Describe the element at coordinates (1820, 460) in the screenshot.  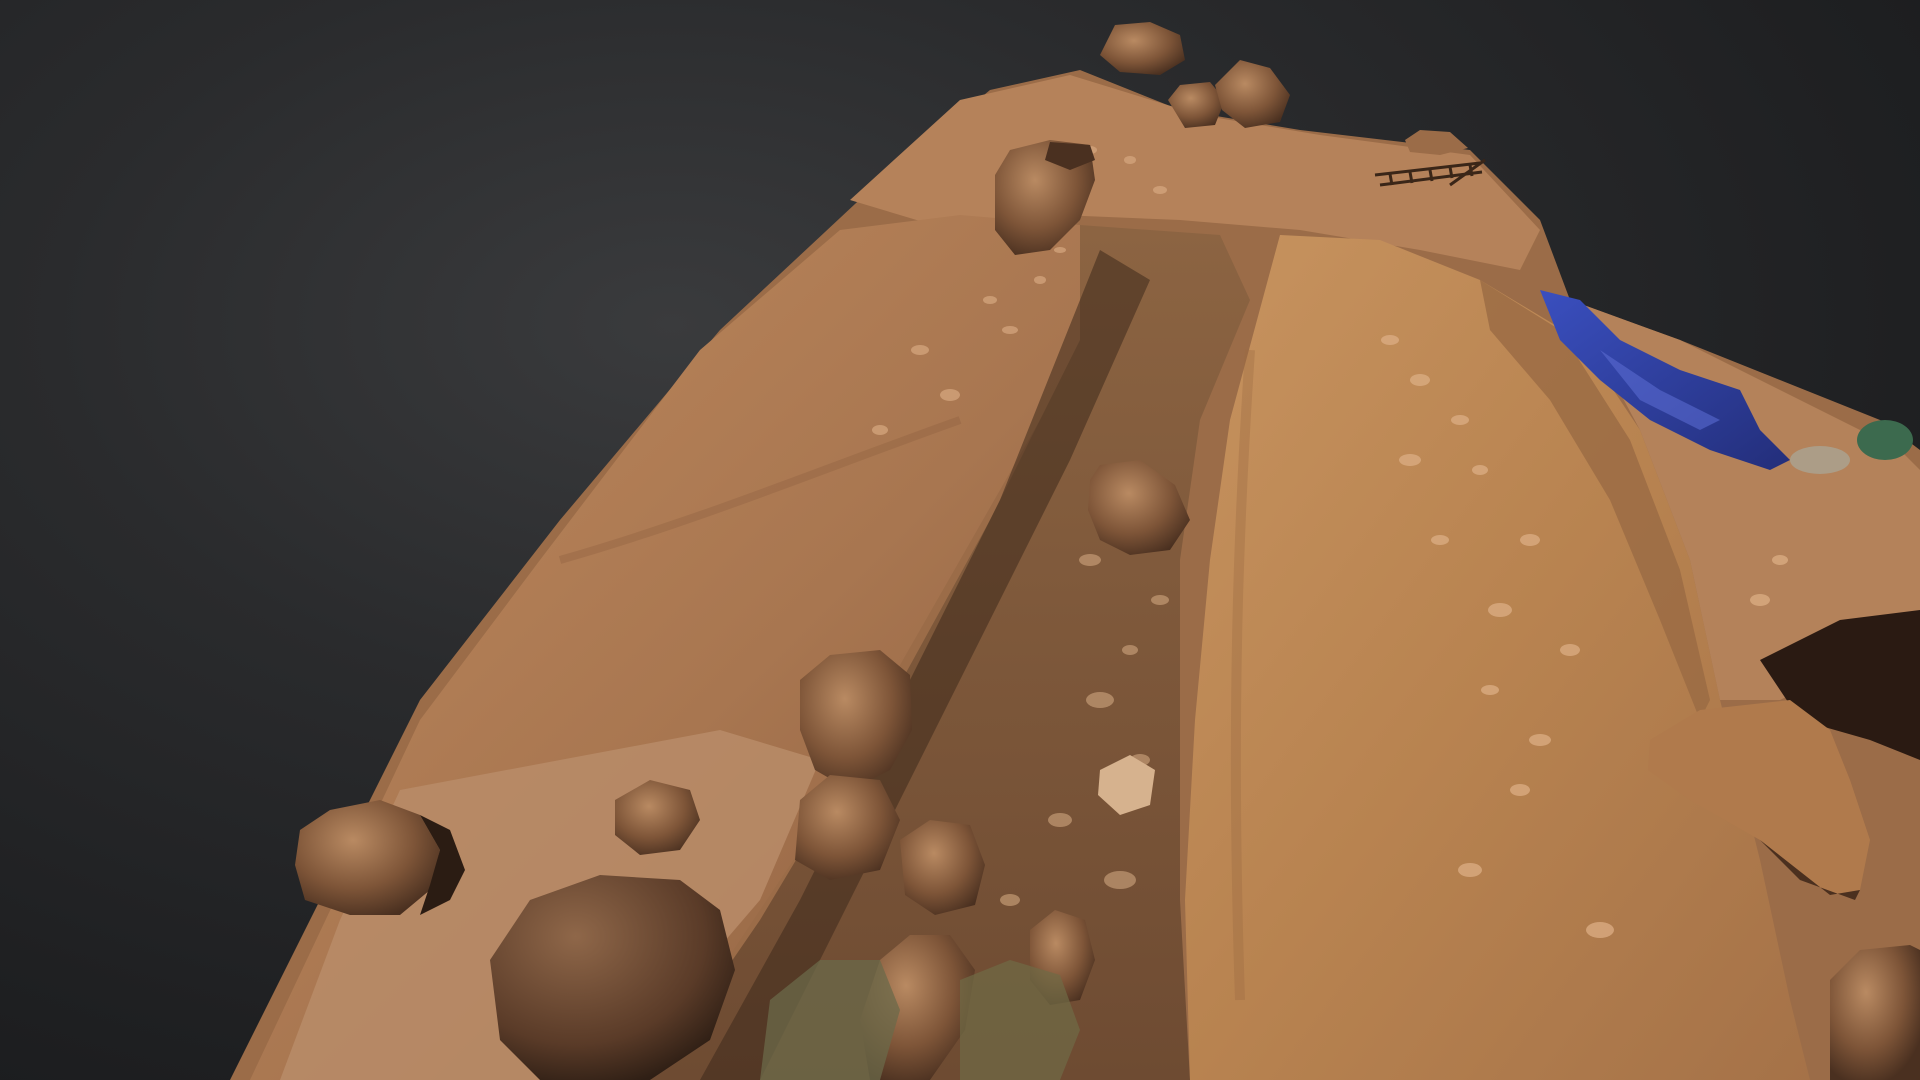
I see `pale-debris` at that location.